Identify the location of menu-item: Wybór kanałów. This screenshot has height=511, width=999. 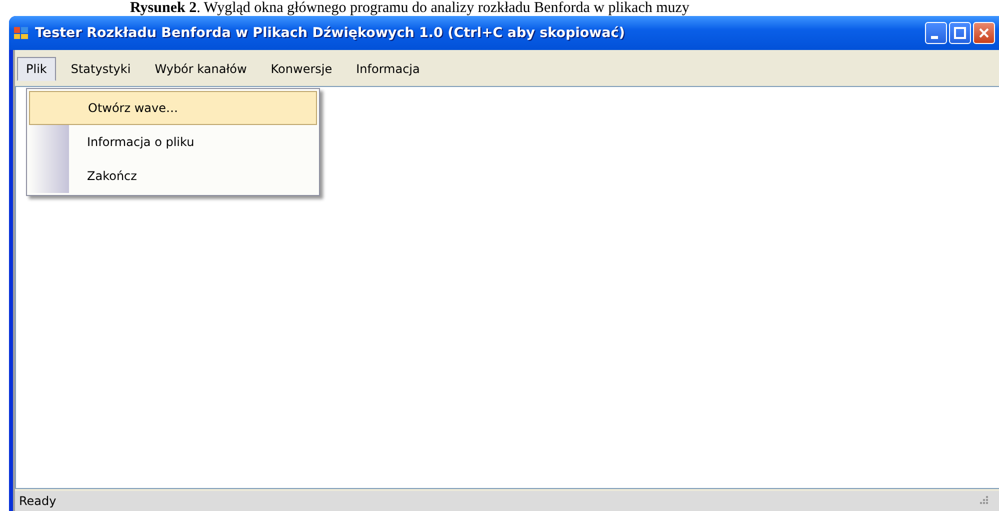
(201, 69).